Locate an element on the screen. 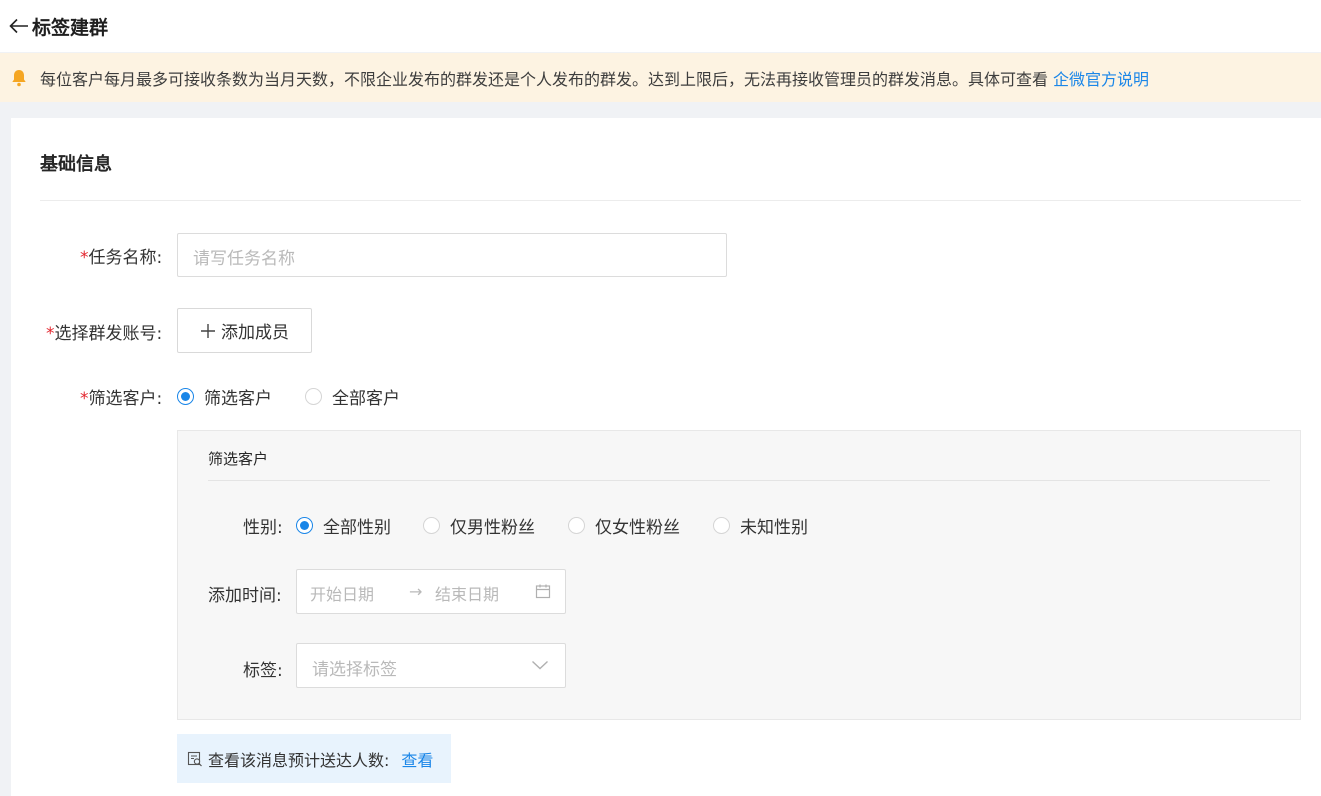  end-date-placeholder: 结束日期 is located at coordinates (467, 593).